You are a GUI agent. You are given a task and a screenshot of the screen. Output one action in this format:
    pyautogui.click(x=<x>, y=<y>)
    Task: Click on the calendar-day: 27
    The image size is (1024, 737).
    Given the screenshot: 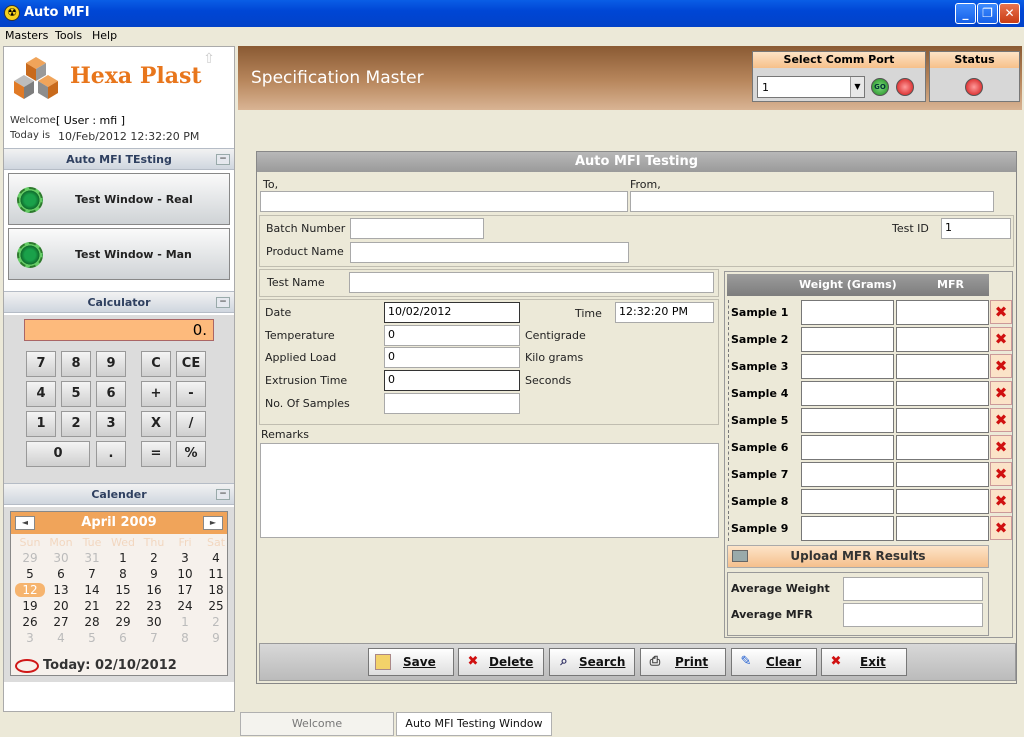 What is the action you would take?
    pyautogui.click(x=61, y=622)
    